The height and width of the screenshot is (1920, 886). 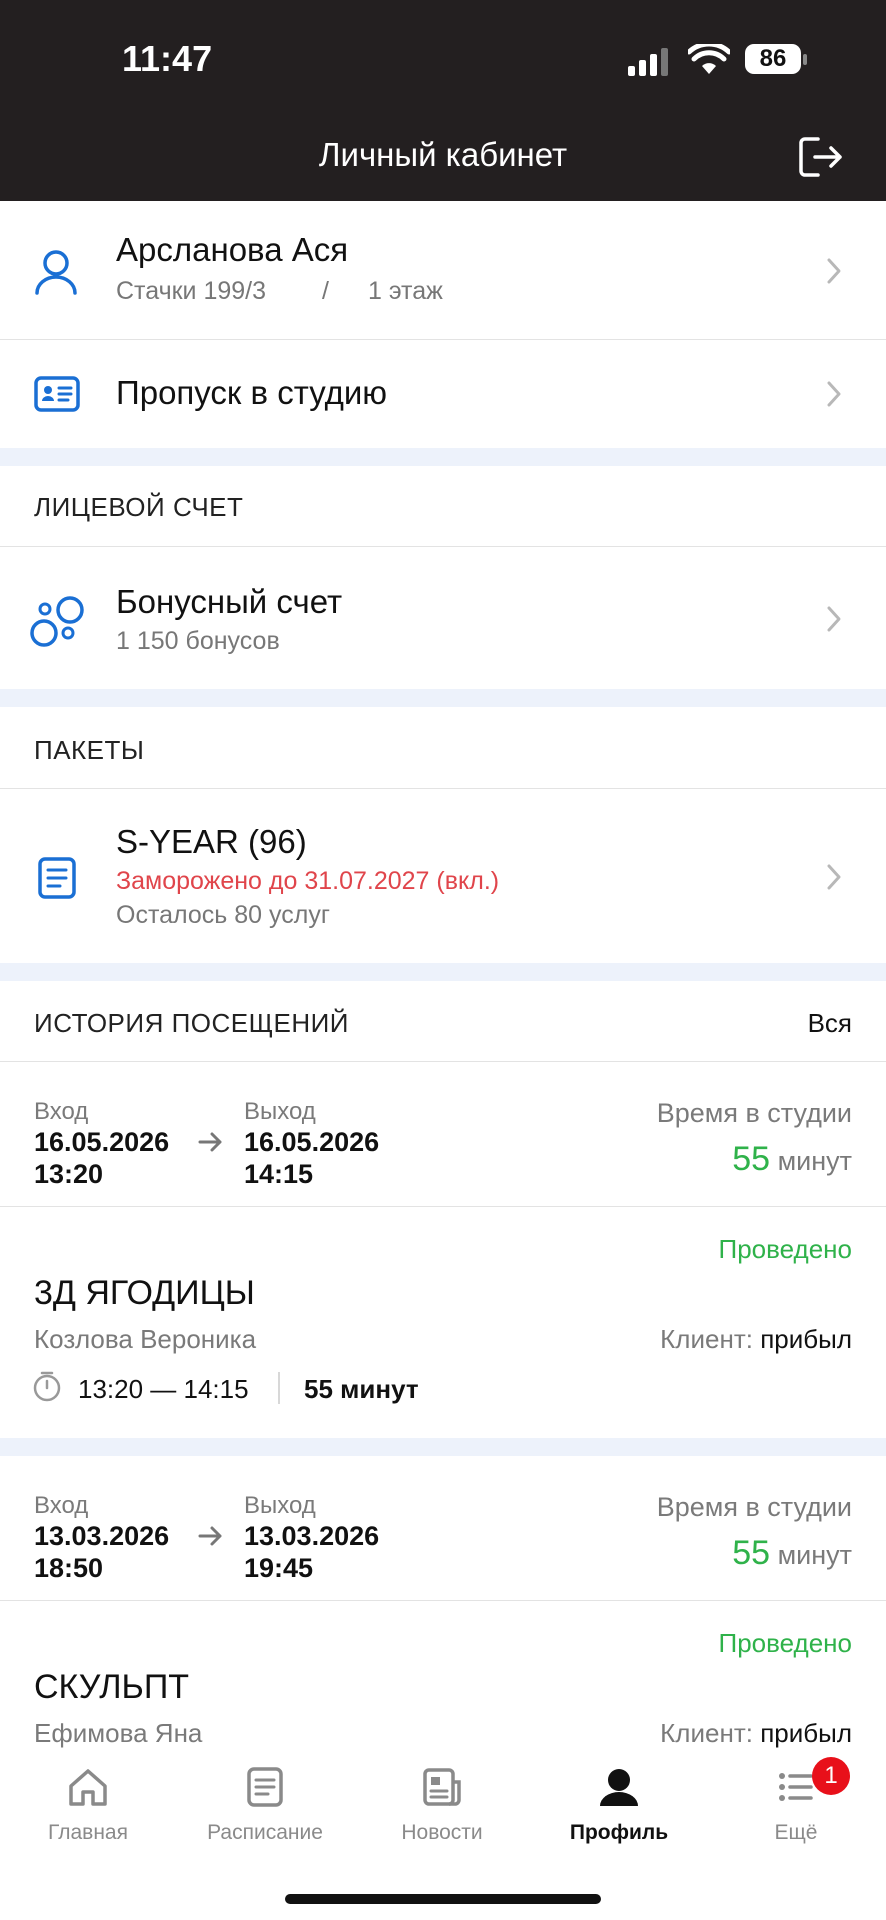 What do you see at coordinates (619, 1832) in the screenshot?
I see `tab-label: Профиль` at bounding box center [619, 1832].